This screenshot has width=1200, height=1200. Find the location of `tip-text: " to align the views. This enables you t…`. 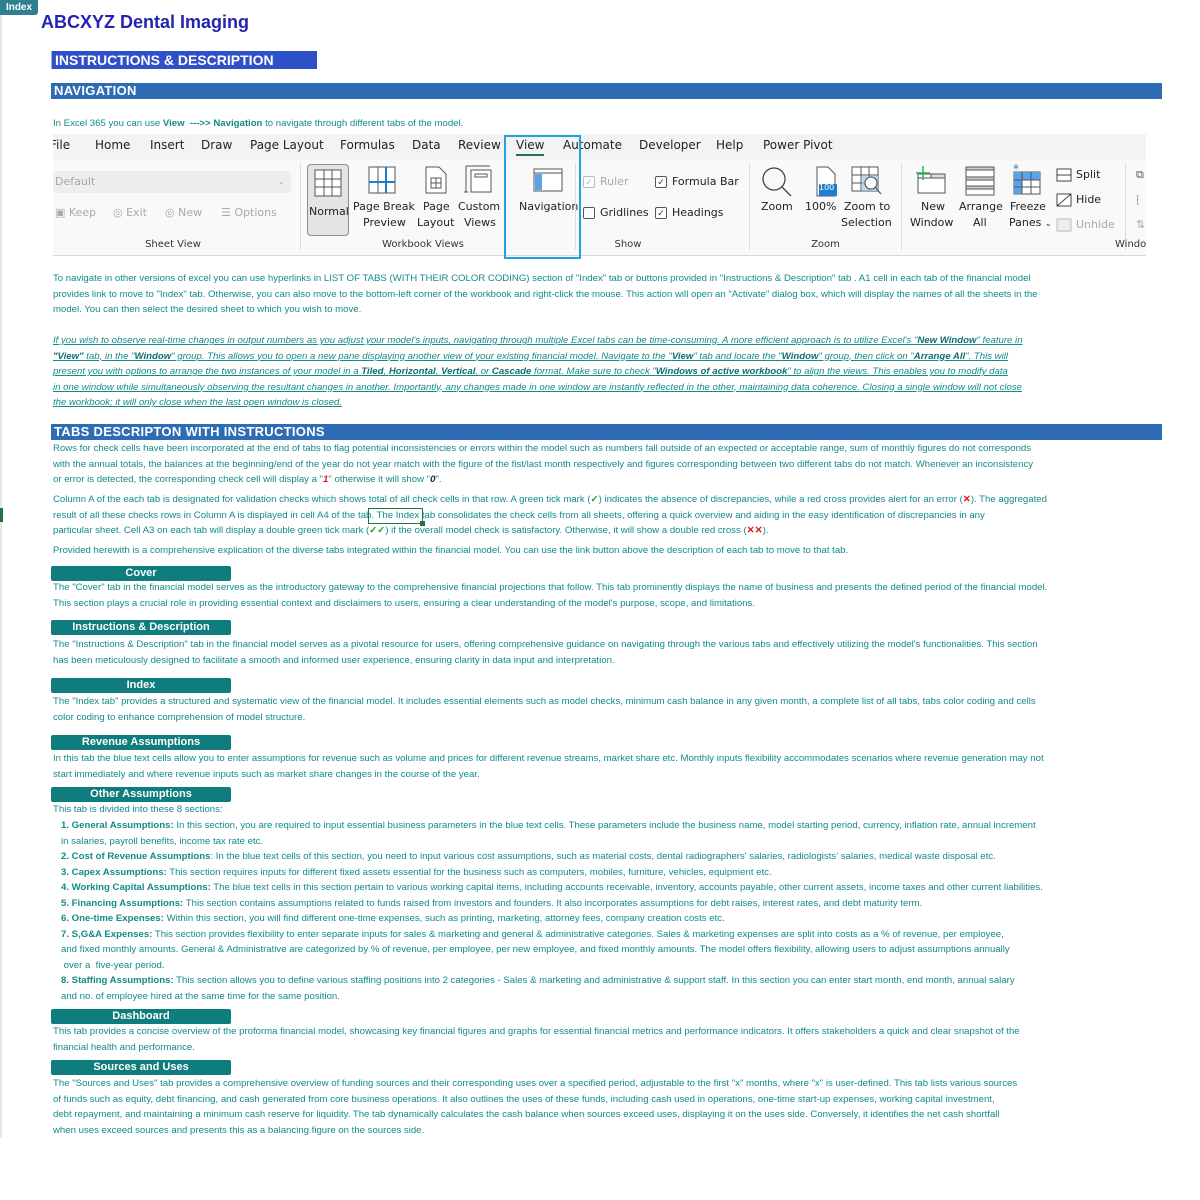

tip-text: " to align the views. This enables you t… is located at coordinates (897, 371).